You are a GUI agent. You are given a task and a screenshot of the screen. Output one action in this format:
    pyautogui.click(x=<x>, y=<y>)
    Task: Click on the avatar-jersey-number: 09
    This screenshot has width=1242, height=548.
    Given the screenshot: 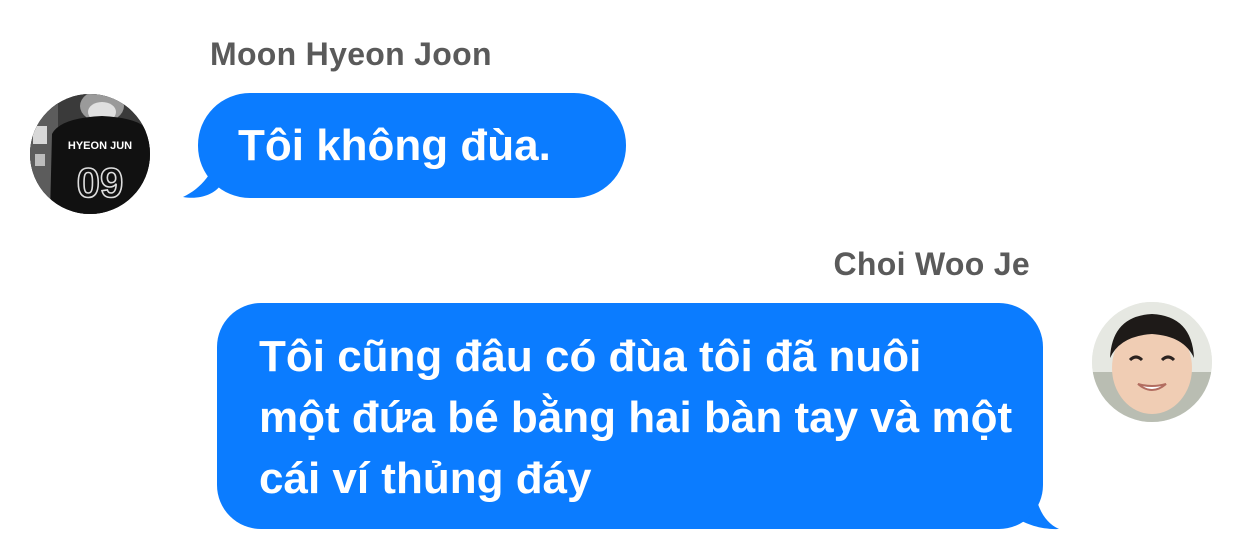 What is the action you would take?
    pyautogui.click(x=100, y=182)
    